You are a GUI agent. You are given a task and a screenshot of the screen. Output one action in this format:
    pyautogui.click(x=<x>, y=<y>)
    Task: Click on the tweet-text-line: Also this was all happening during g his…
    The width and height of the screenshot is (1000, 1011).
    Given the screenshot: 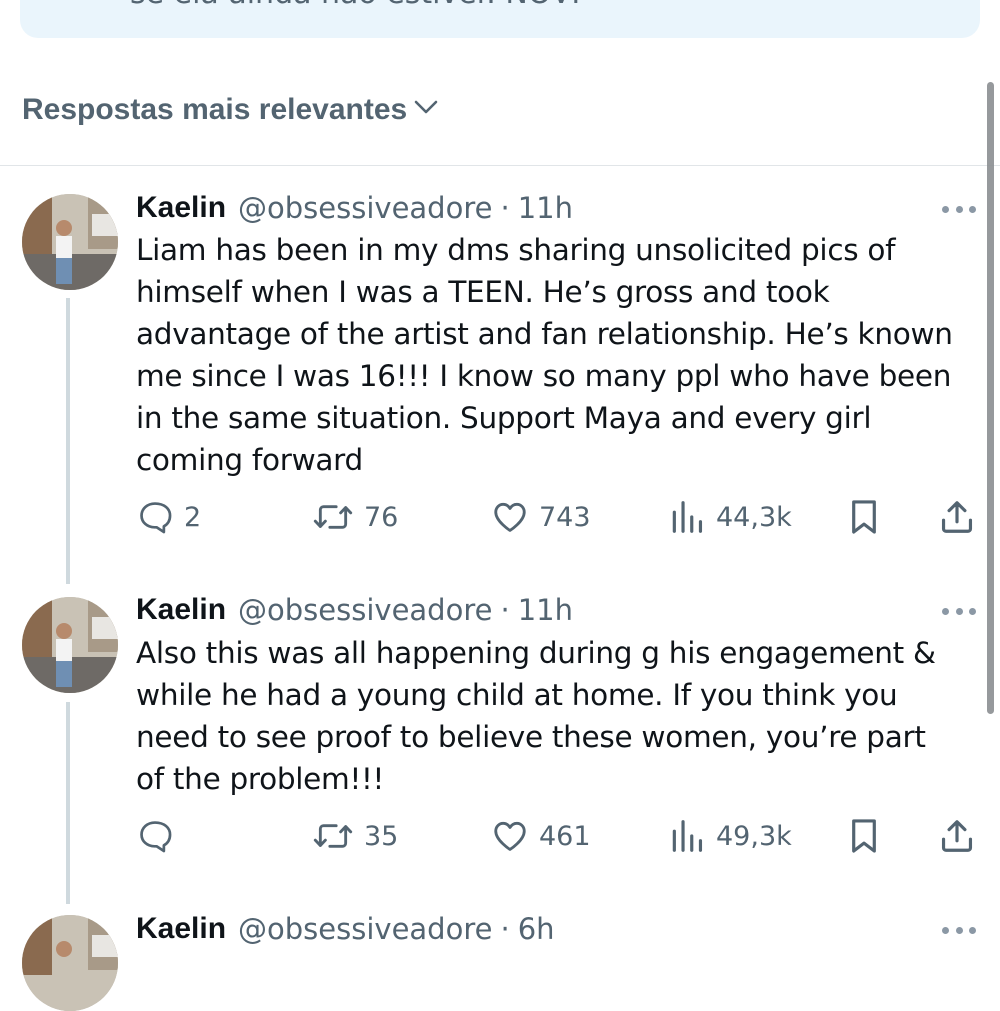 What is the action you would take?
    pyautogui.click(x=536, y=653)
    